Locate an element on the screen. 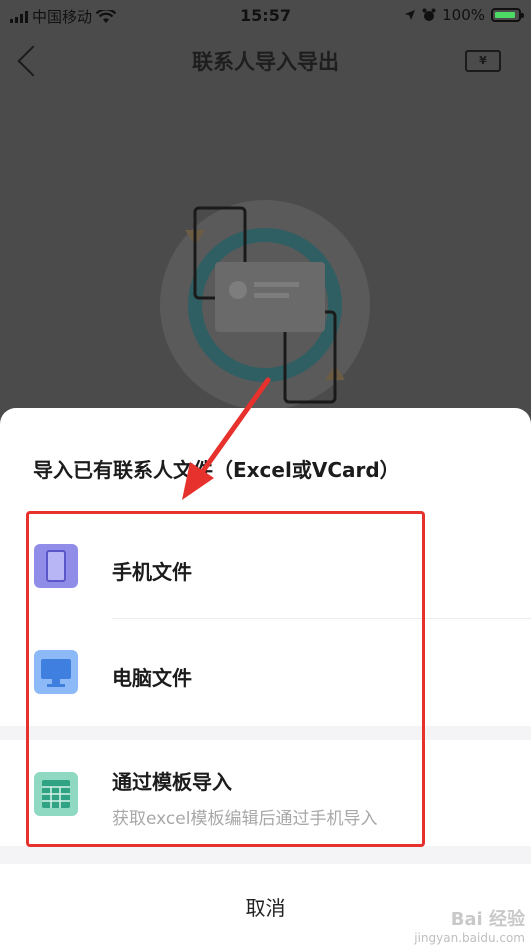  battery-icon is located at coordinates (507, 15).